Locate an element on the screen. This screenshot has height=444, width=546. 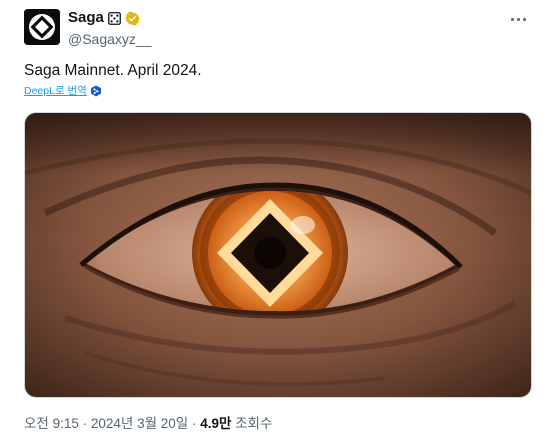
tweet-meta: 오전 9:15 · 2024년 3월 20일 · 4.9만 조회수 is located at coordinates (148, 424).